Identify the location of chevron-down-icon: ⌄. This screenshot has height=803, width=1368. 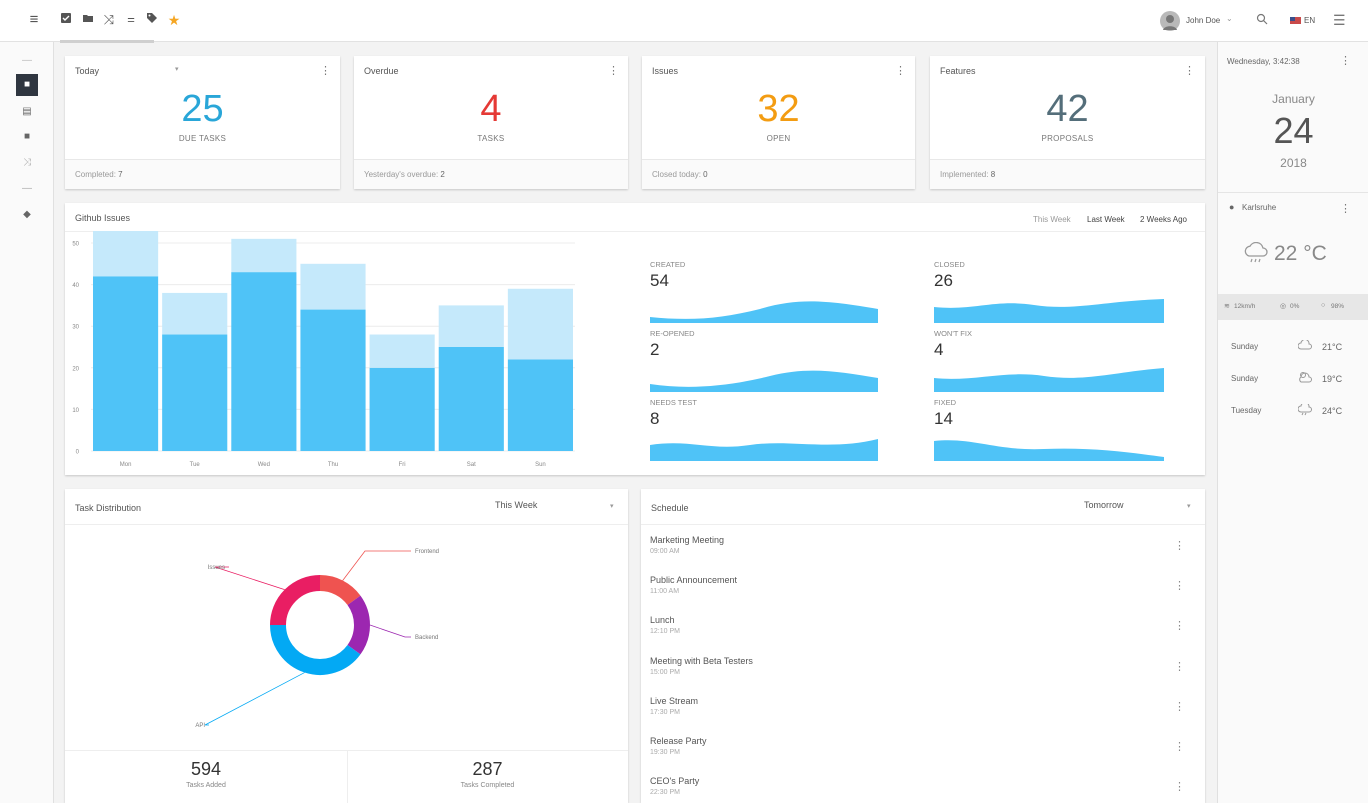
(1229, 18).